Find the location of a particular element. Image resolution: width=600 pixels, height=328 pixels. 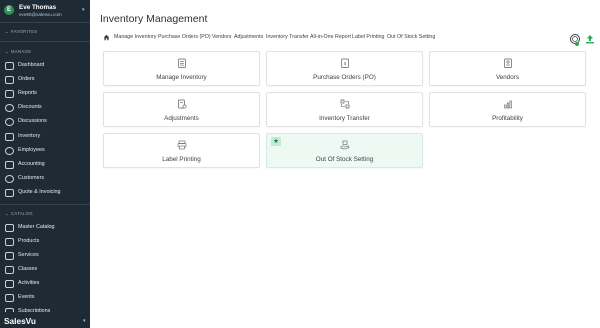

inventory-icon is located at coordinates (9, 136).